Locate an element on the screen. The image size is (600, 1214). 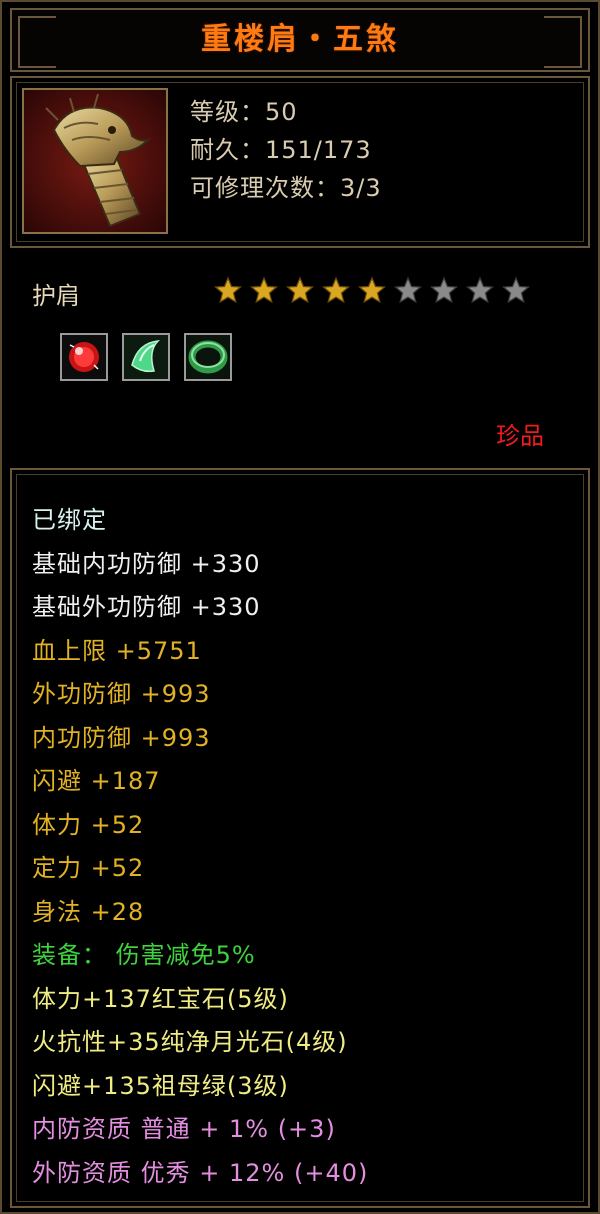
item-title: 重楼肩・五煞 is located at coordinates (300, 39).